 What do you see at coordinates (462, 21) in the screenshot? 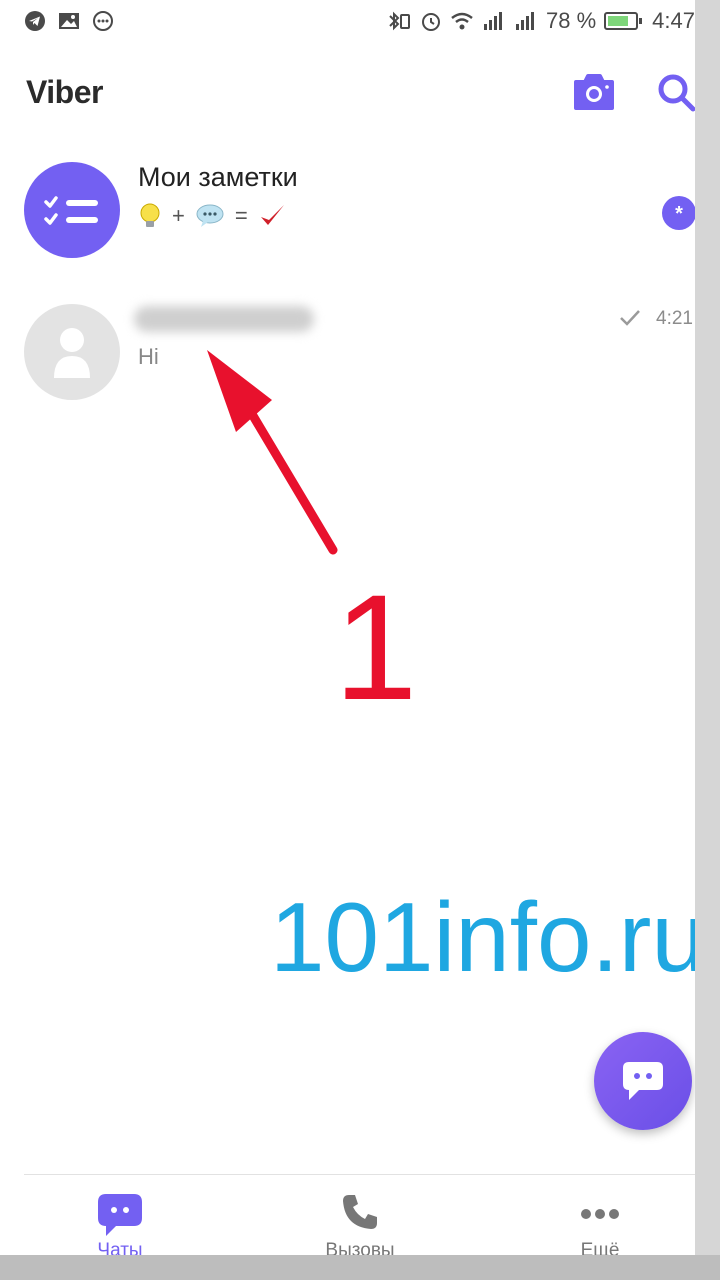
I see `wifi-icon` at bounding box center [462, 21].